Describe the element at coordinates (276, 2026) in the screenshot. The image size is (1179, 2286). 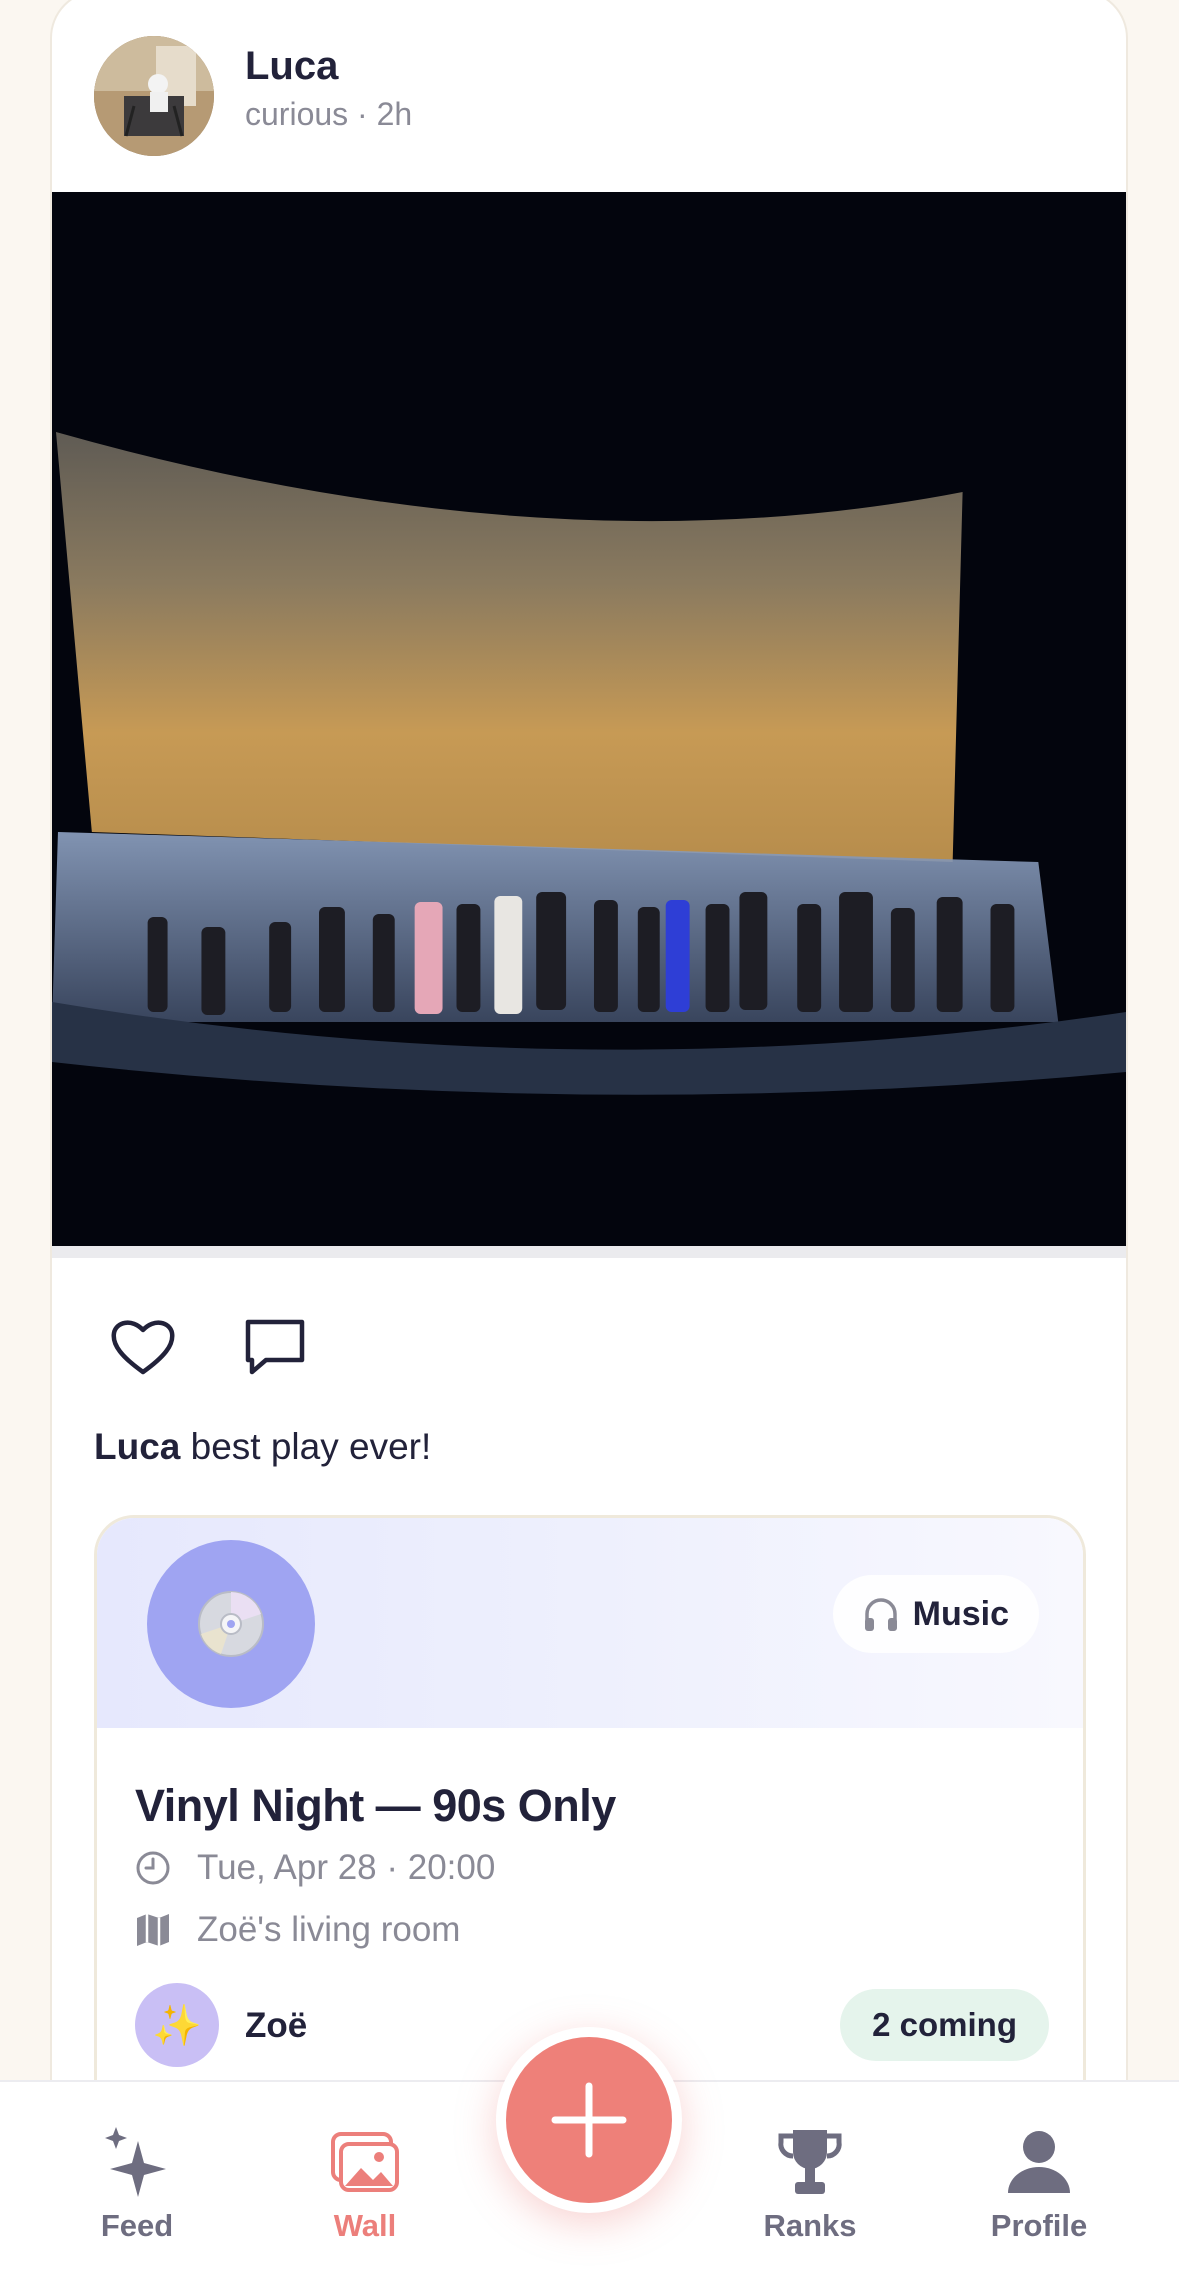
I see `host-name: Zoë` at that location.